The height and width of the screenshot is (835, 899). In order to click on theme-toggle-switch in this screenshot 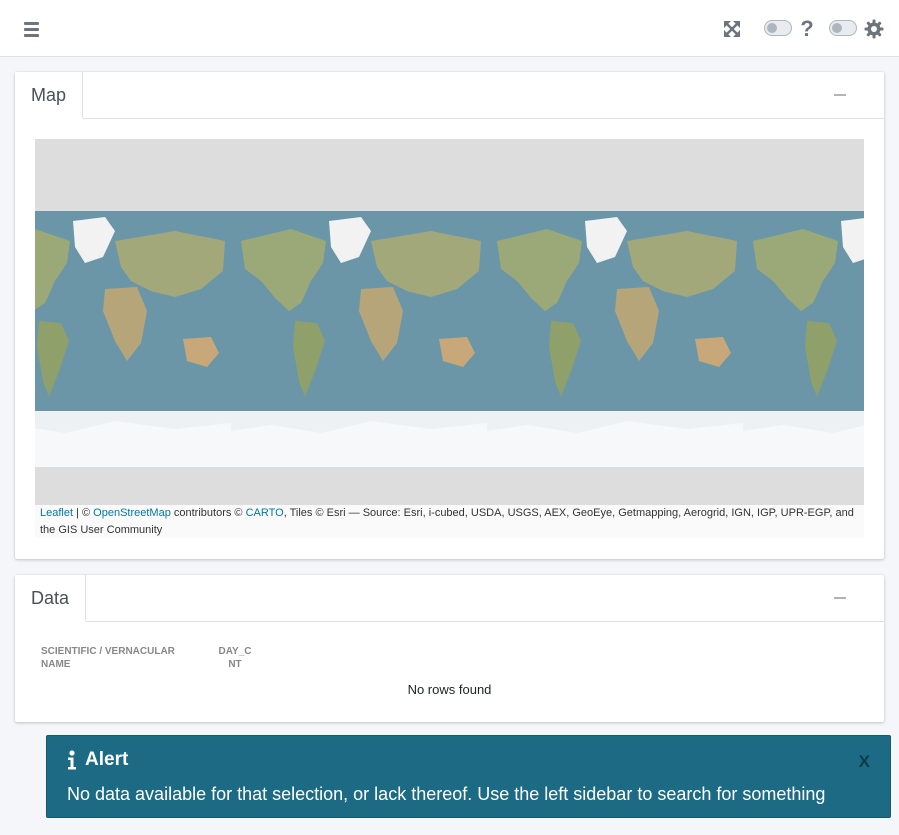, I will do `click(843, 28)`.